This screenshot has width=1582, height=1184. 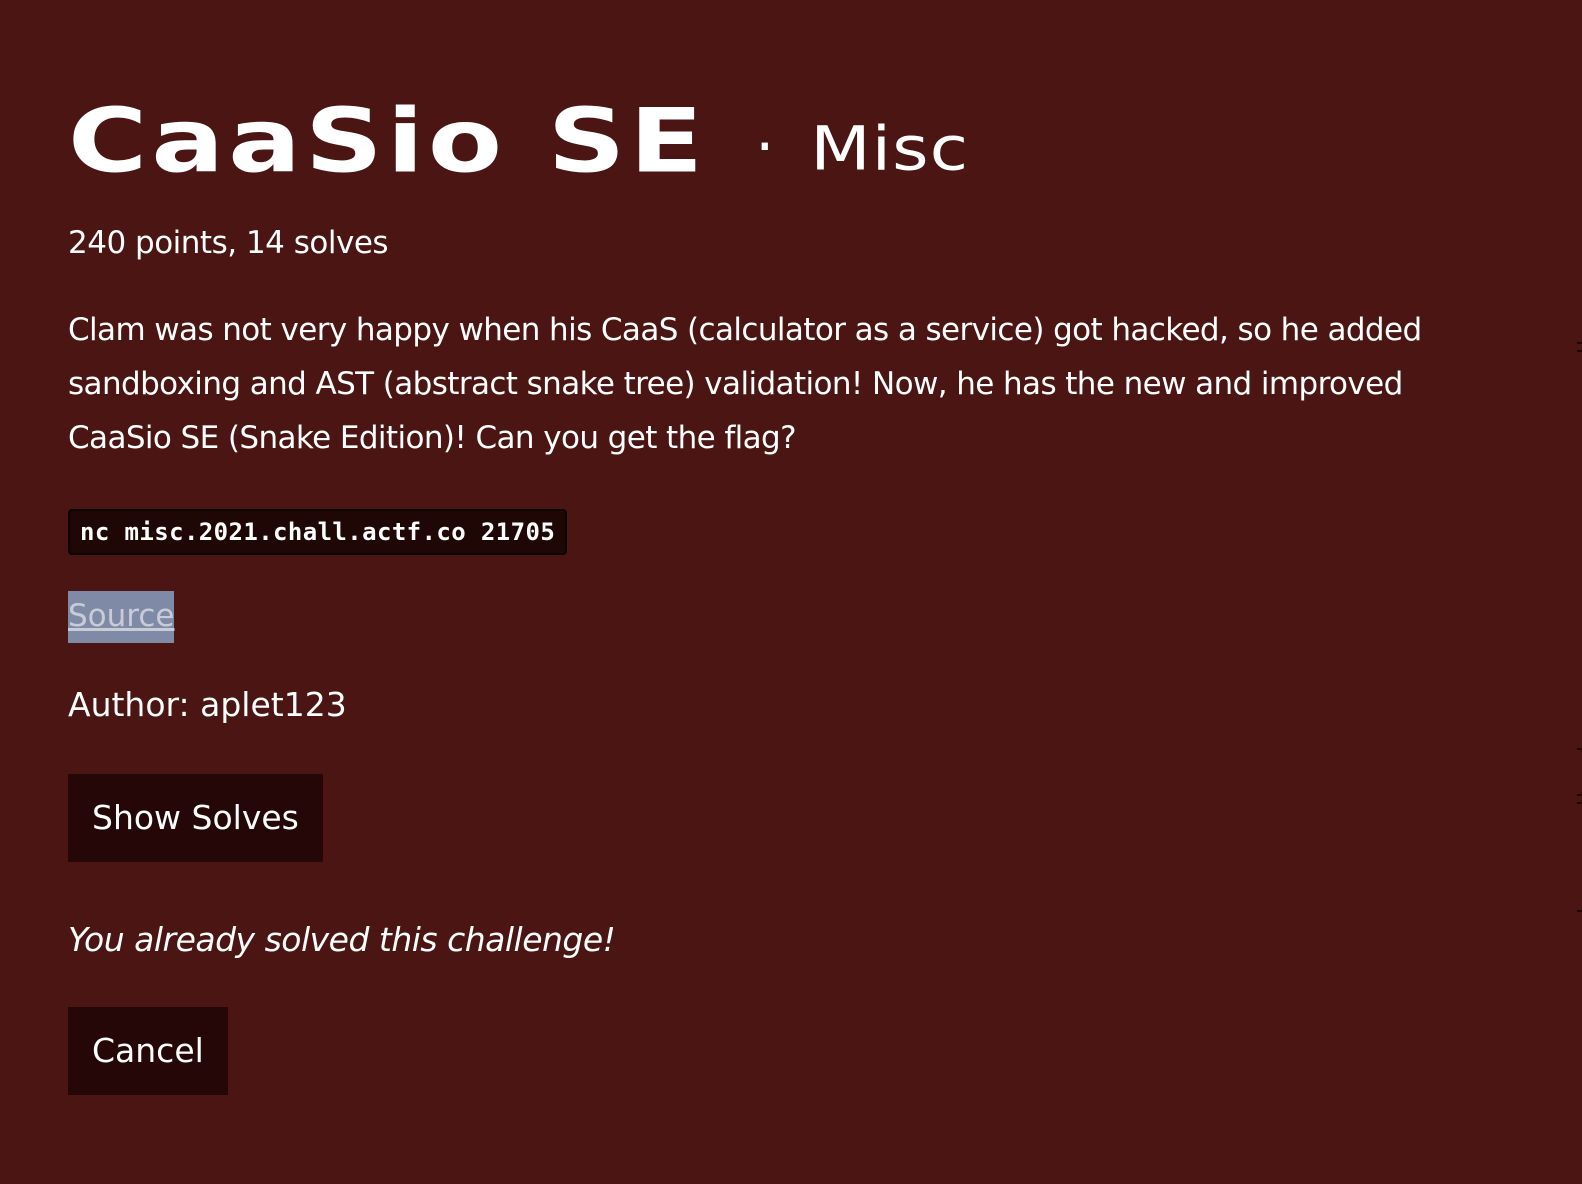 What do you see at coordinates (342, 939) in the screenshot?
I see `solved-message: You already solved this challenge!` at bounding box center [342, 939].